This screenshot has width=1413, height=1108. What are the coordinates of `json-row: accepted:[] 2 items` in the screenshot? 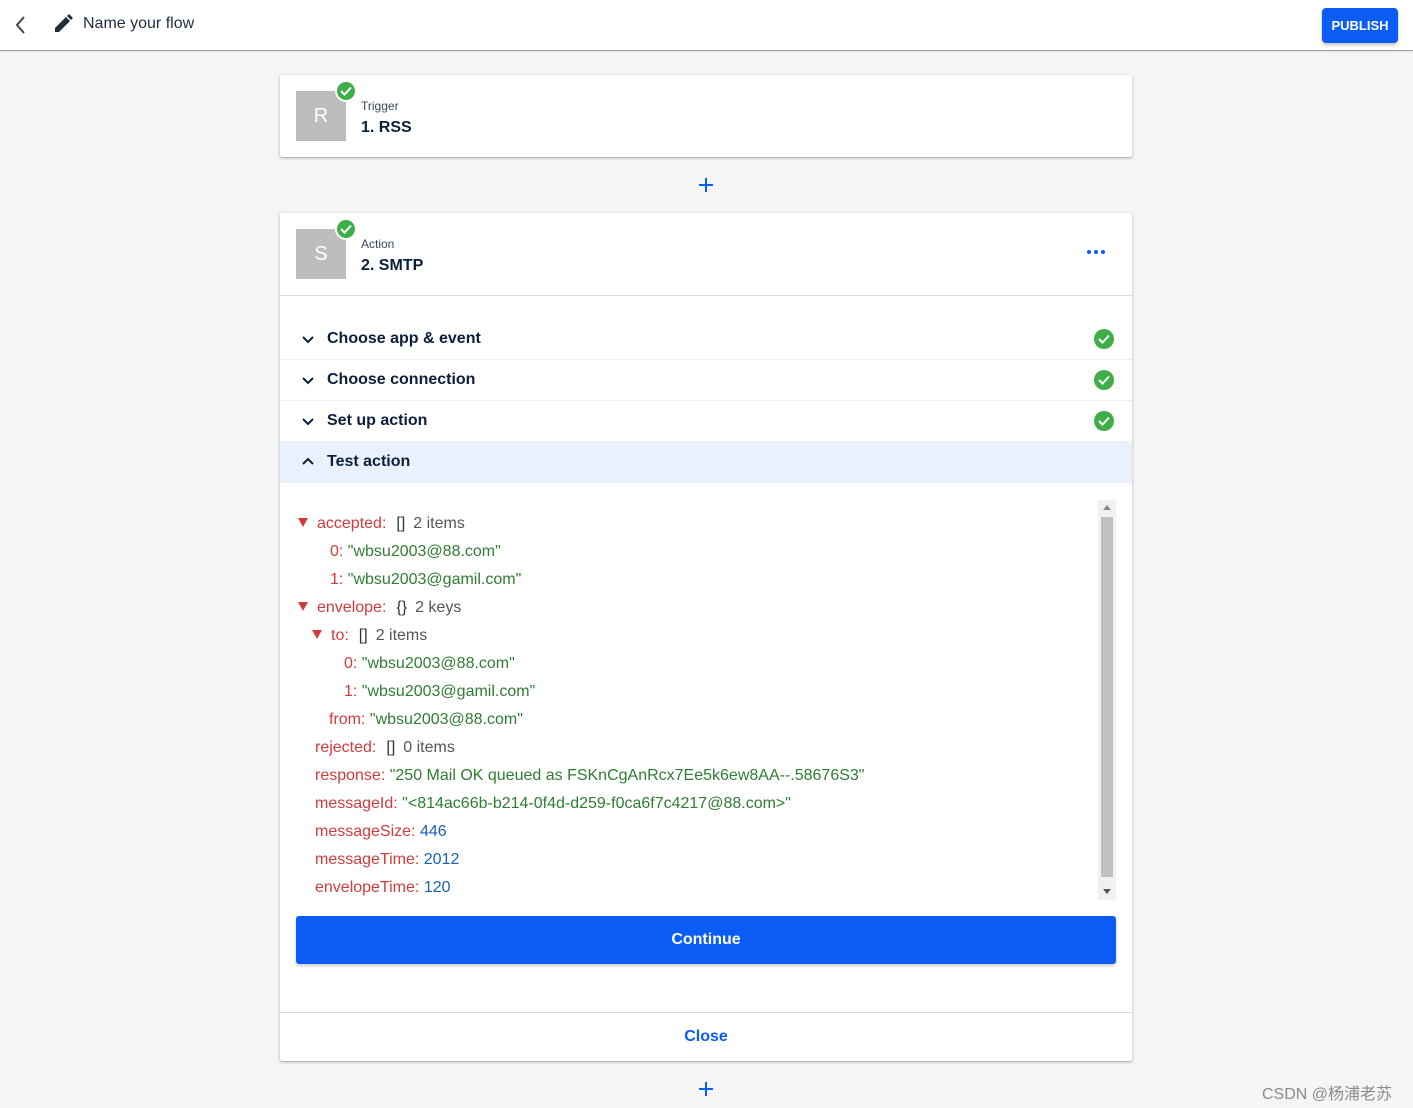 It's located at (381, 524).